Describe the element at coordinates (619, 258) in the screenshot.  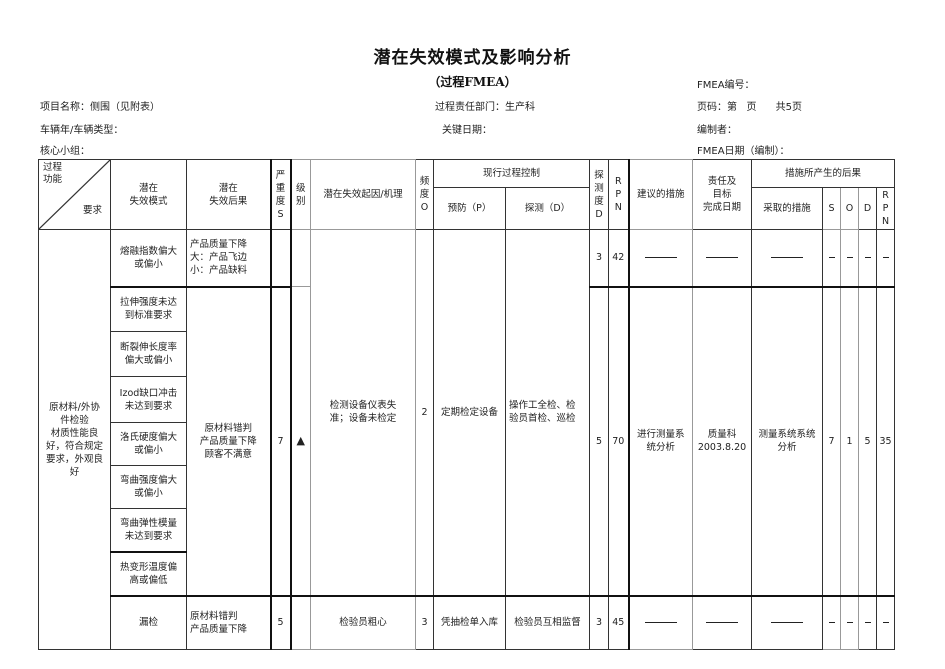
I see `rpn-cell: 42` at that location.